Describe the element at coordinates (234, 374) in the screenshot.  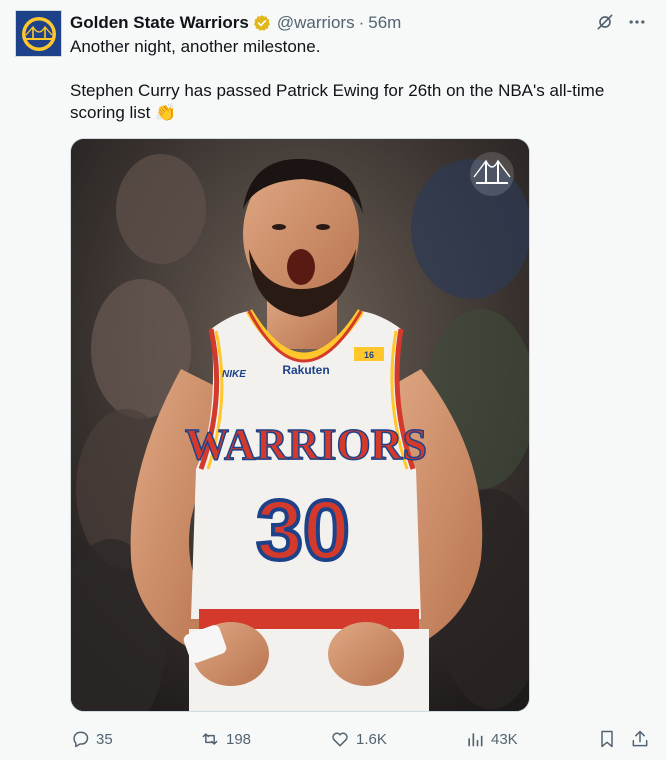
I see `jersey-brand: NIKE` at that location.